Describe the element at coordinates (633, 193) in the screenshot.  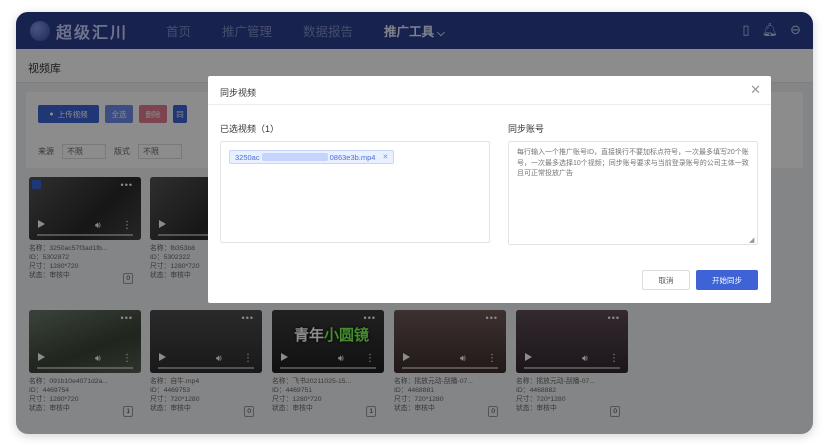
I see `account-ids-input` at that location.